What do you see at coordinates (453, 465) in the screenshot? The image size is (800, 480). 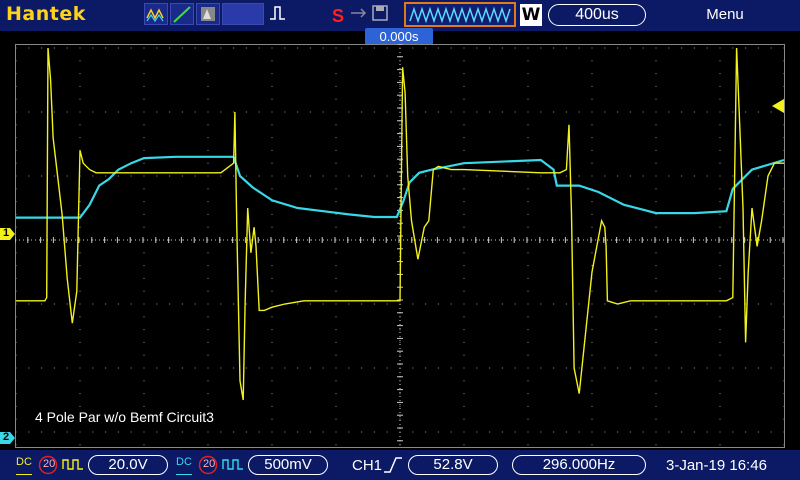 I see `trigger-level-readout: 52.8V` at bounding box center [453, 465].